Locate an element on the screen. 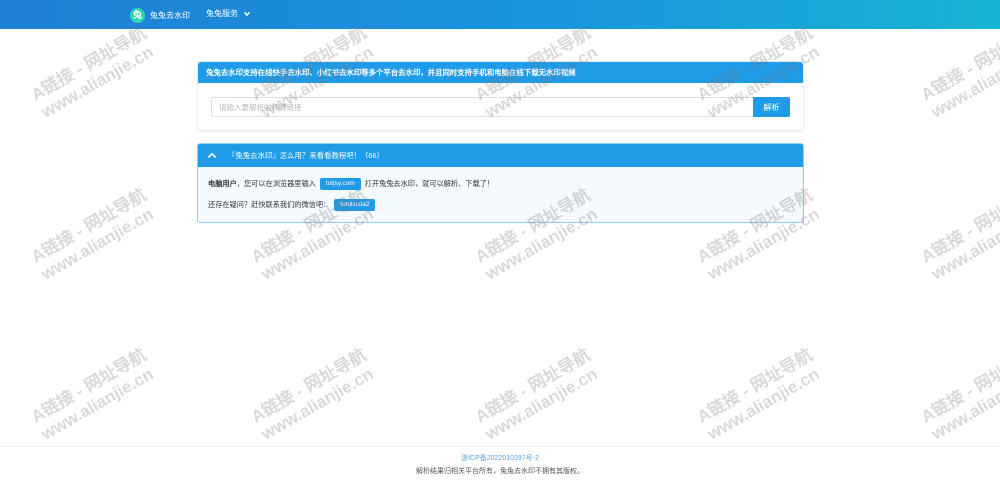  services-menu: 兔兔服务 is located at coordinates (228, 13).